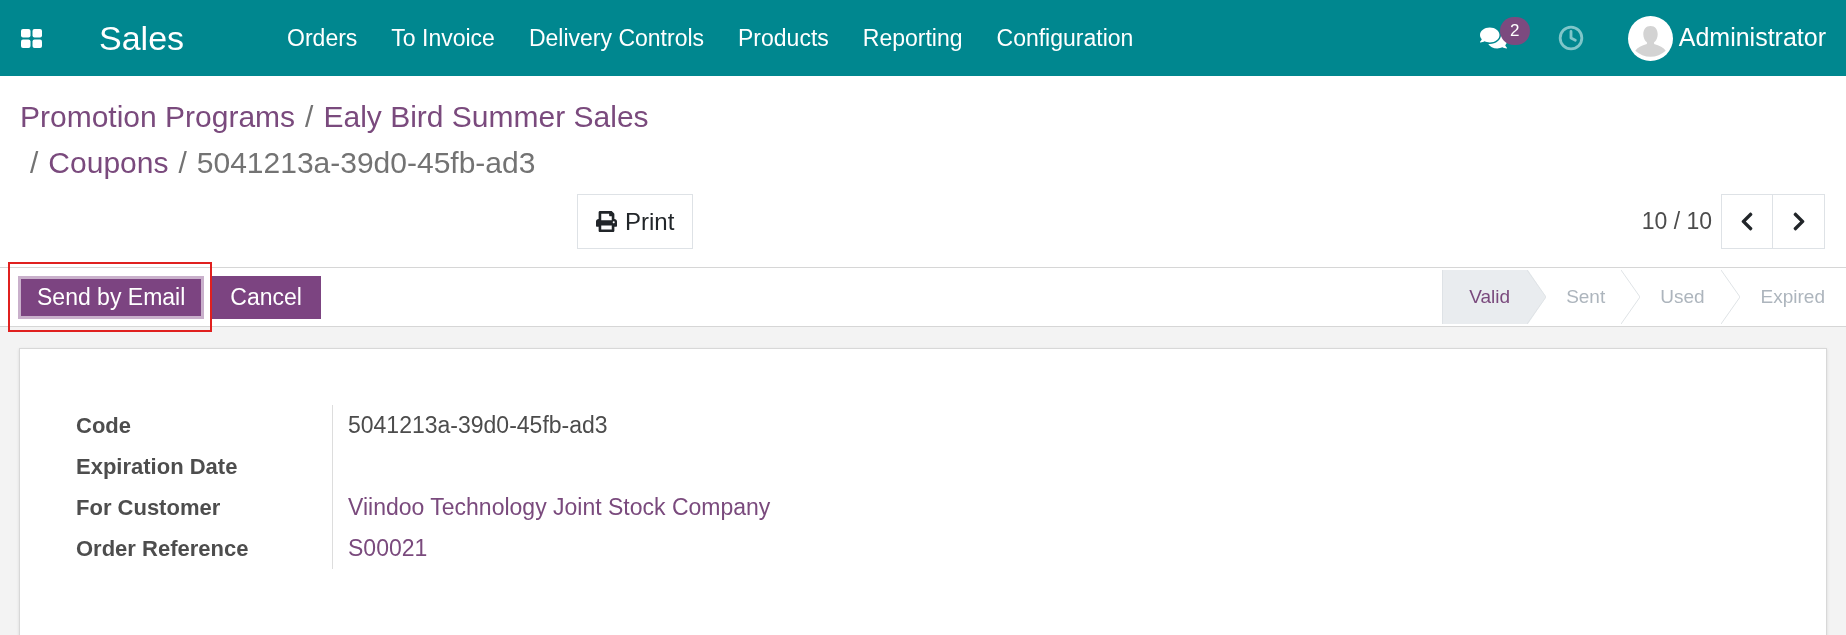 The height and width of the screenshot is (635, 1846). What do you see at coordinates (1799, 221) in the screenshot?
I see `next-button` at bounding box center [1799, 221].